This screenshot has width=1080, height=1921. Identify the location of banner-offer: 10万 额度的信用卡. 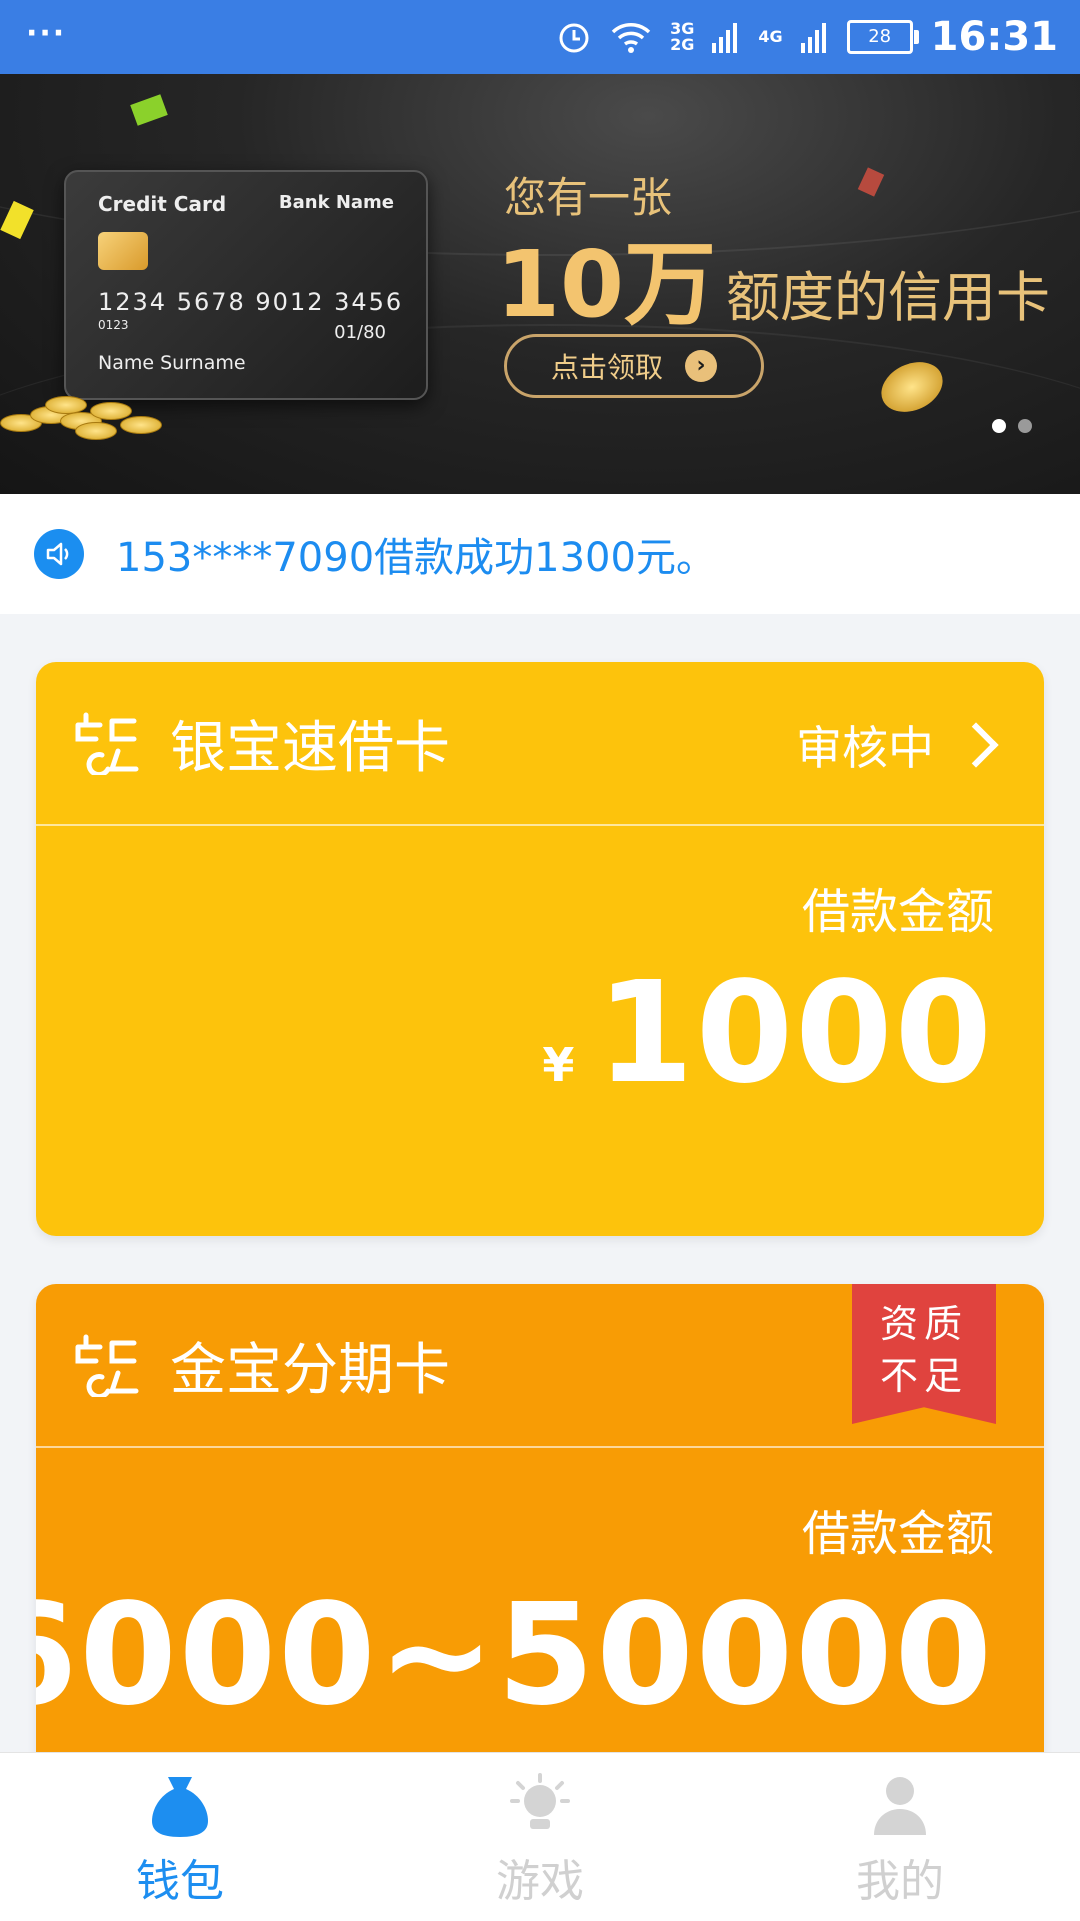
(773, 276).